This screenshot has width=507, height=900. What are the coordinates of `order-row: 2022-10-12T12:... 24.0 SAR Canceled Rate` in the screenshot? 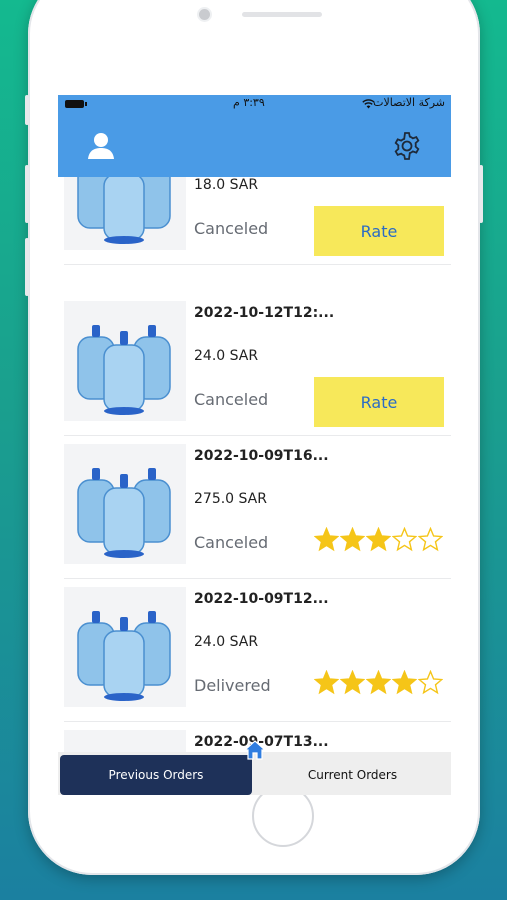 It's located at (254, 364).